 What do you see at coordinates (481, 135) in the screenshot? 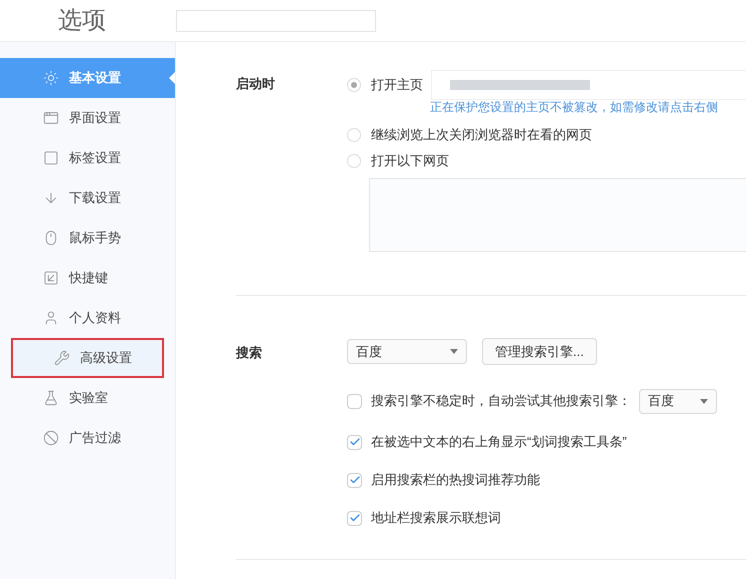
I see `radio-label: 继续浏览上次关闭浏览器时在看的网页` at bounding box center [481, 135].